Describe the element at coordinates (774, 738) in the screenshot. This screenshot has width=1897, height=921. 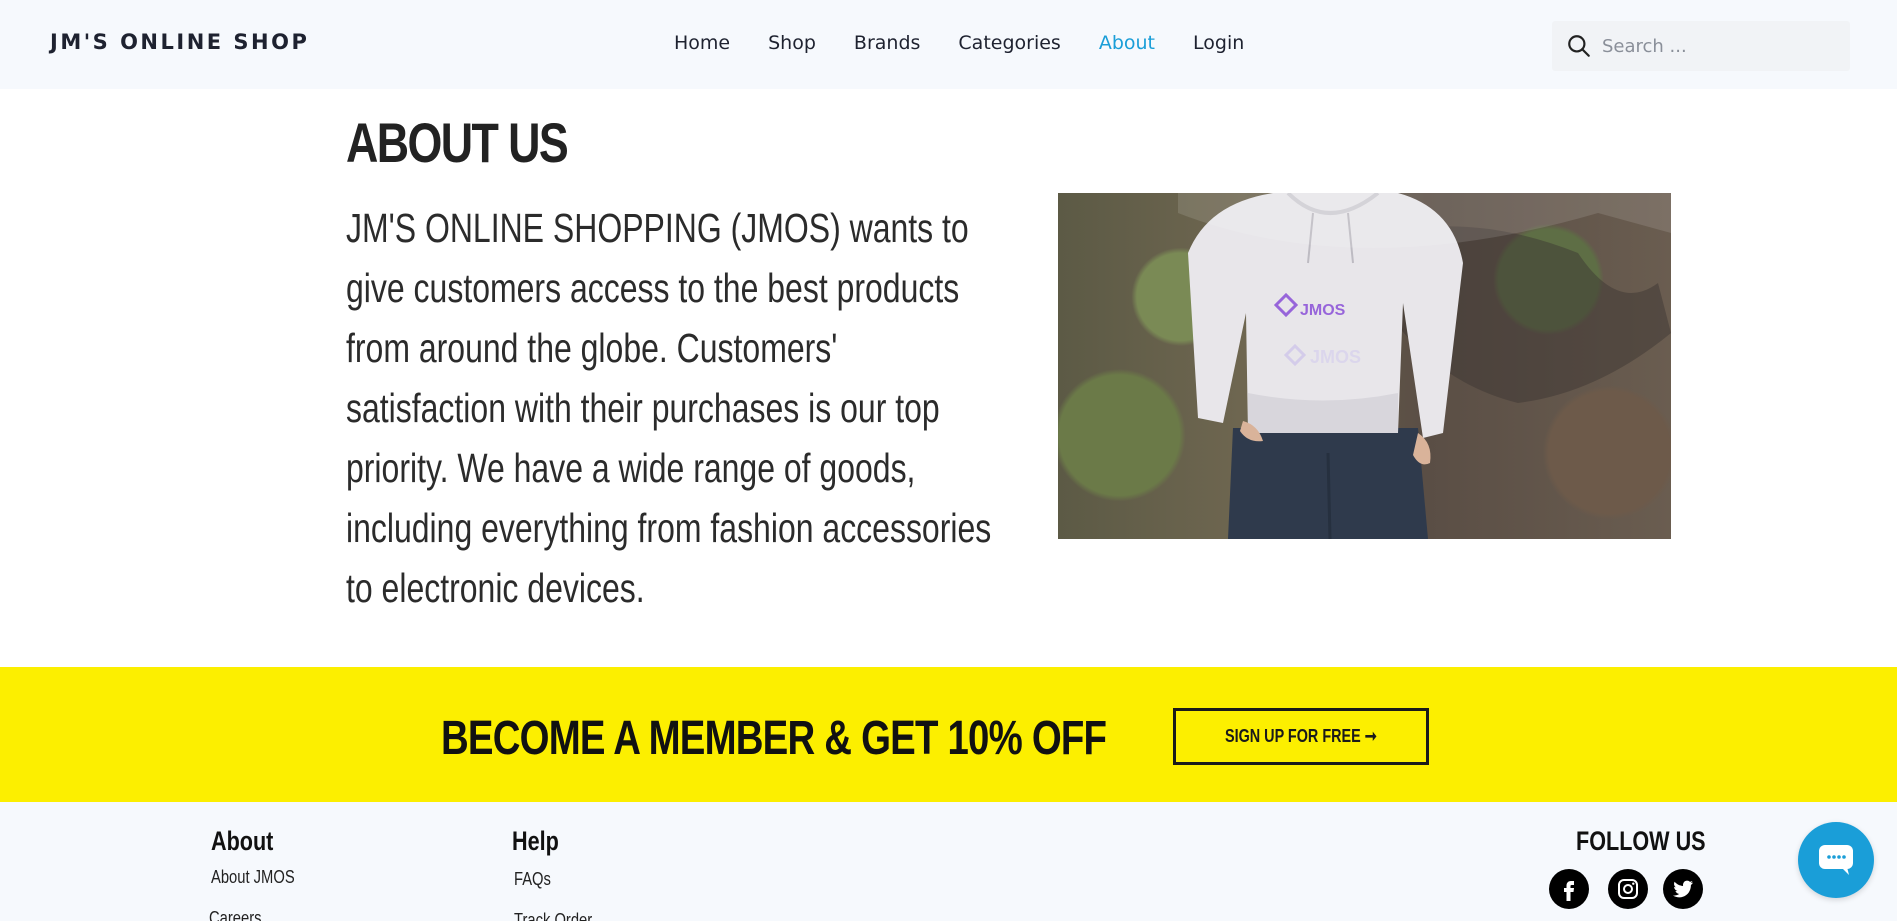
I see `membership-headline: BECOME A MEMBER & GET 10% OFF` at that location.